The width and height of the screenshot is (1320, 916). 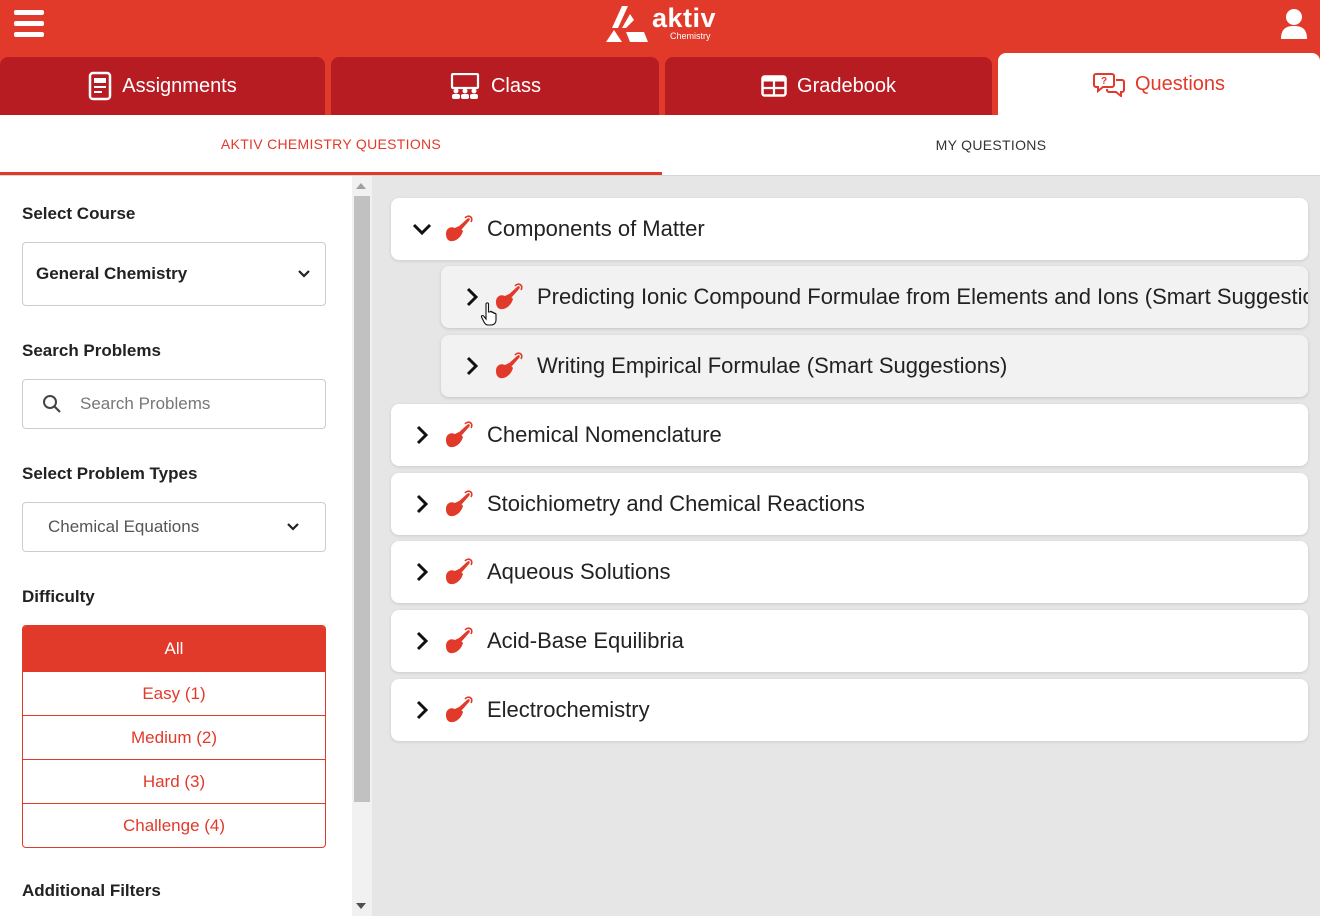 What do you see at coordinates (110, 473) in the screenshot?
I see `problem-types-label: Select Problem Types` at bounding box center [110, 473].